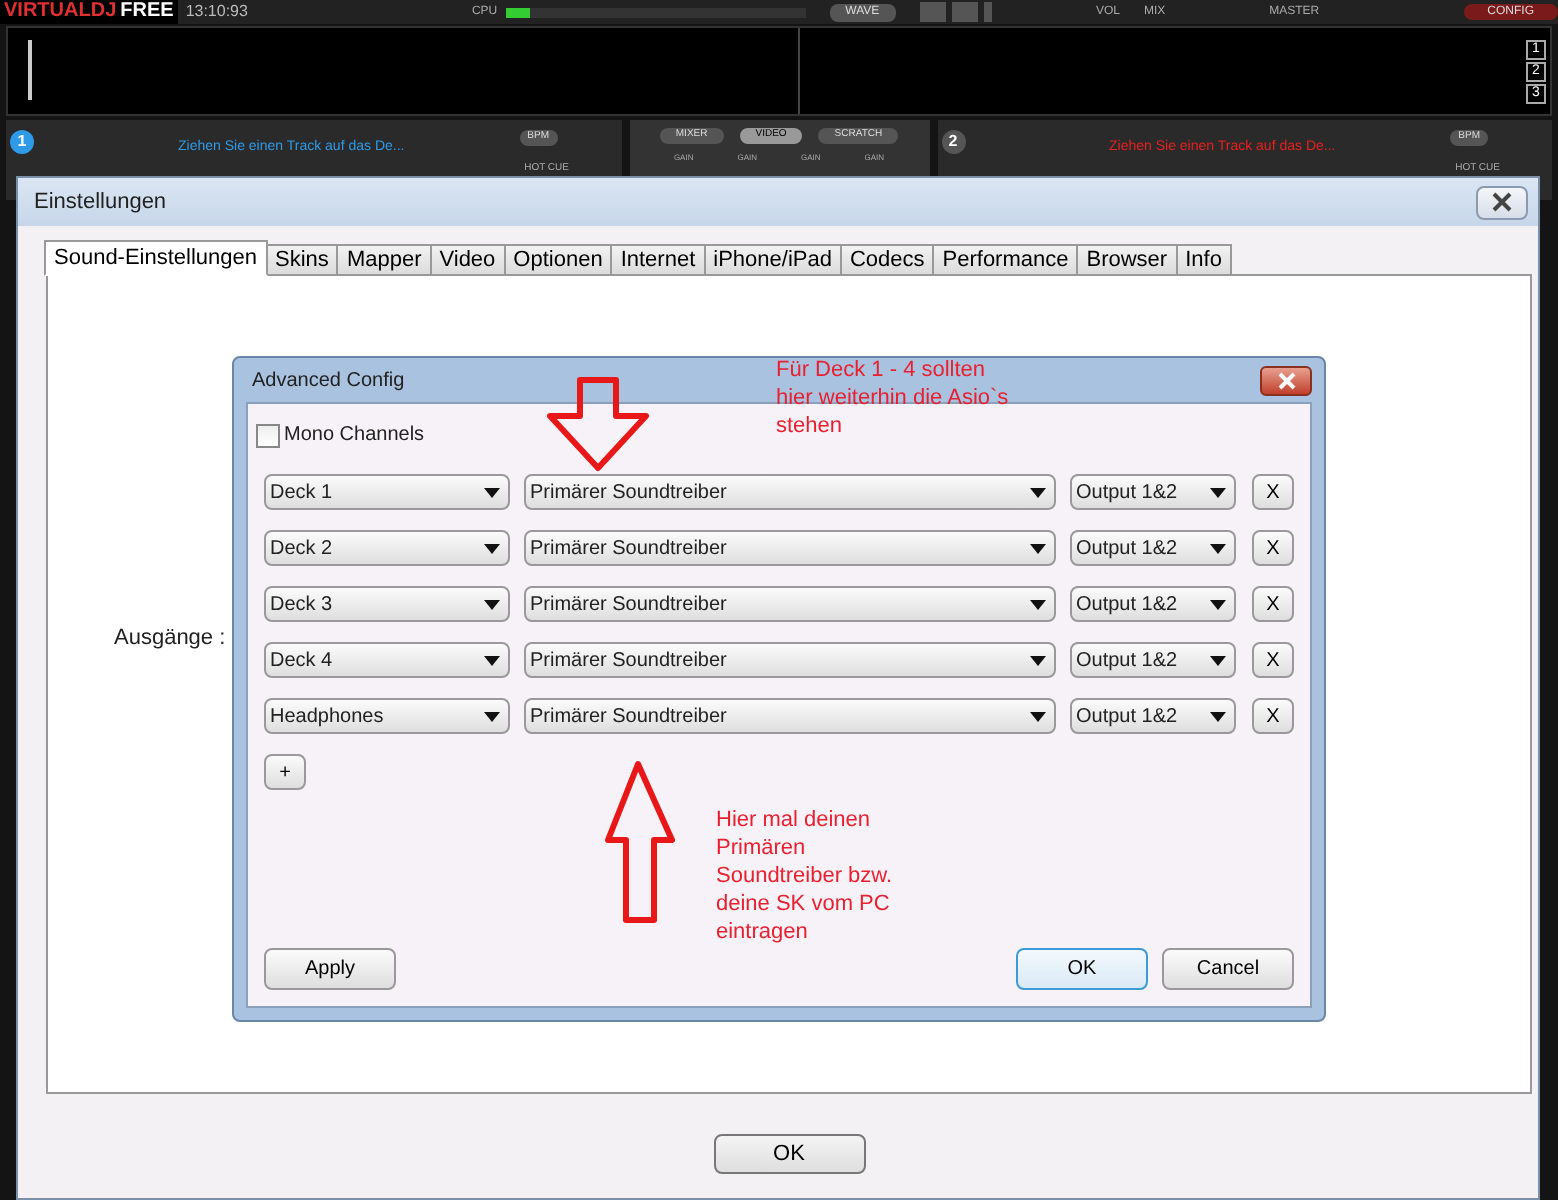  What do you see at coordinates (893, 398) in the screenshot?
I see `annotation-text: Für Deck 1 - 4 sollten hier weiterhin die Asio`s stehen` at bounding box center [893, 398].